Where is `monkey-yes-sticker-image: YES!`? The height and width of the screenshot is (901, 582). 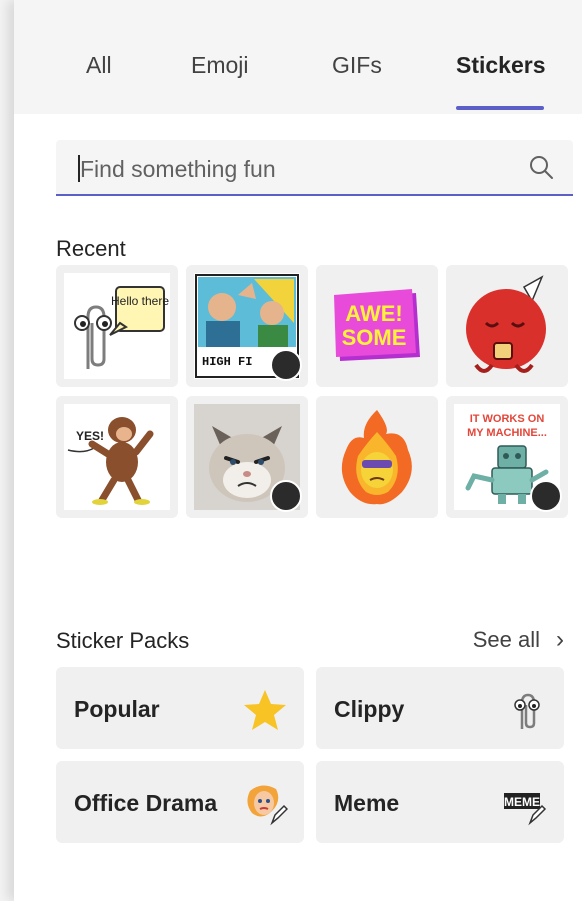
monkey-yes-sticker-image: YES! is located at coordinates (110, 461).